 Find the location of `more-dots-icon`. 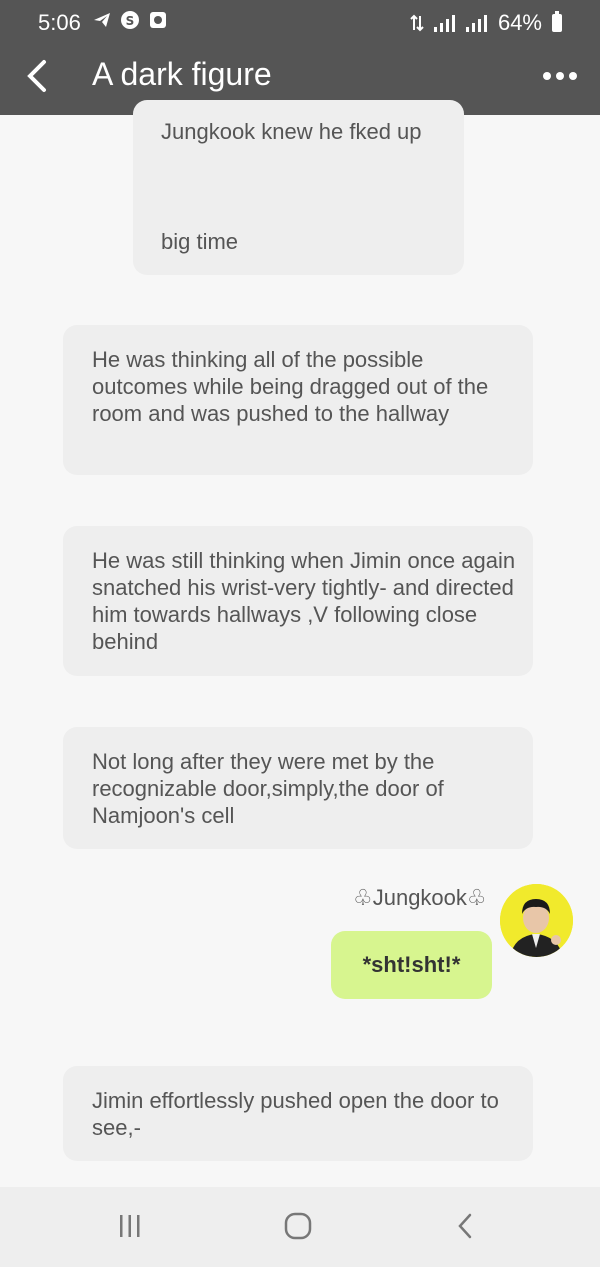

more-dots-icon is located at coordinates (547, 76).